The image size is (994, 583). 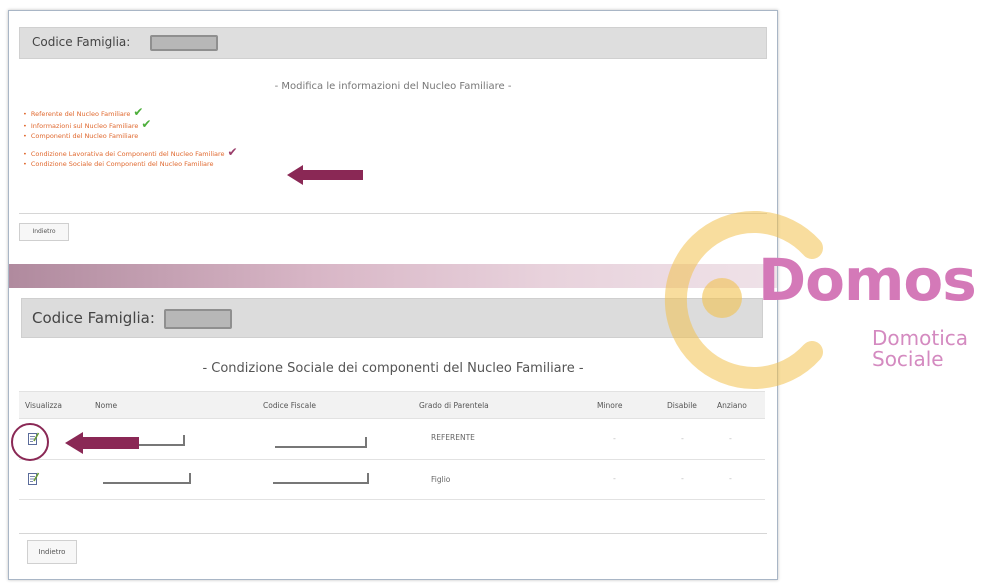 I want to click on link-referente: • Referente del Nucleo Familiare ✔, so click(x=130, y=112).